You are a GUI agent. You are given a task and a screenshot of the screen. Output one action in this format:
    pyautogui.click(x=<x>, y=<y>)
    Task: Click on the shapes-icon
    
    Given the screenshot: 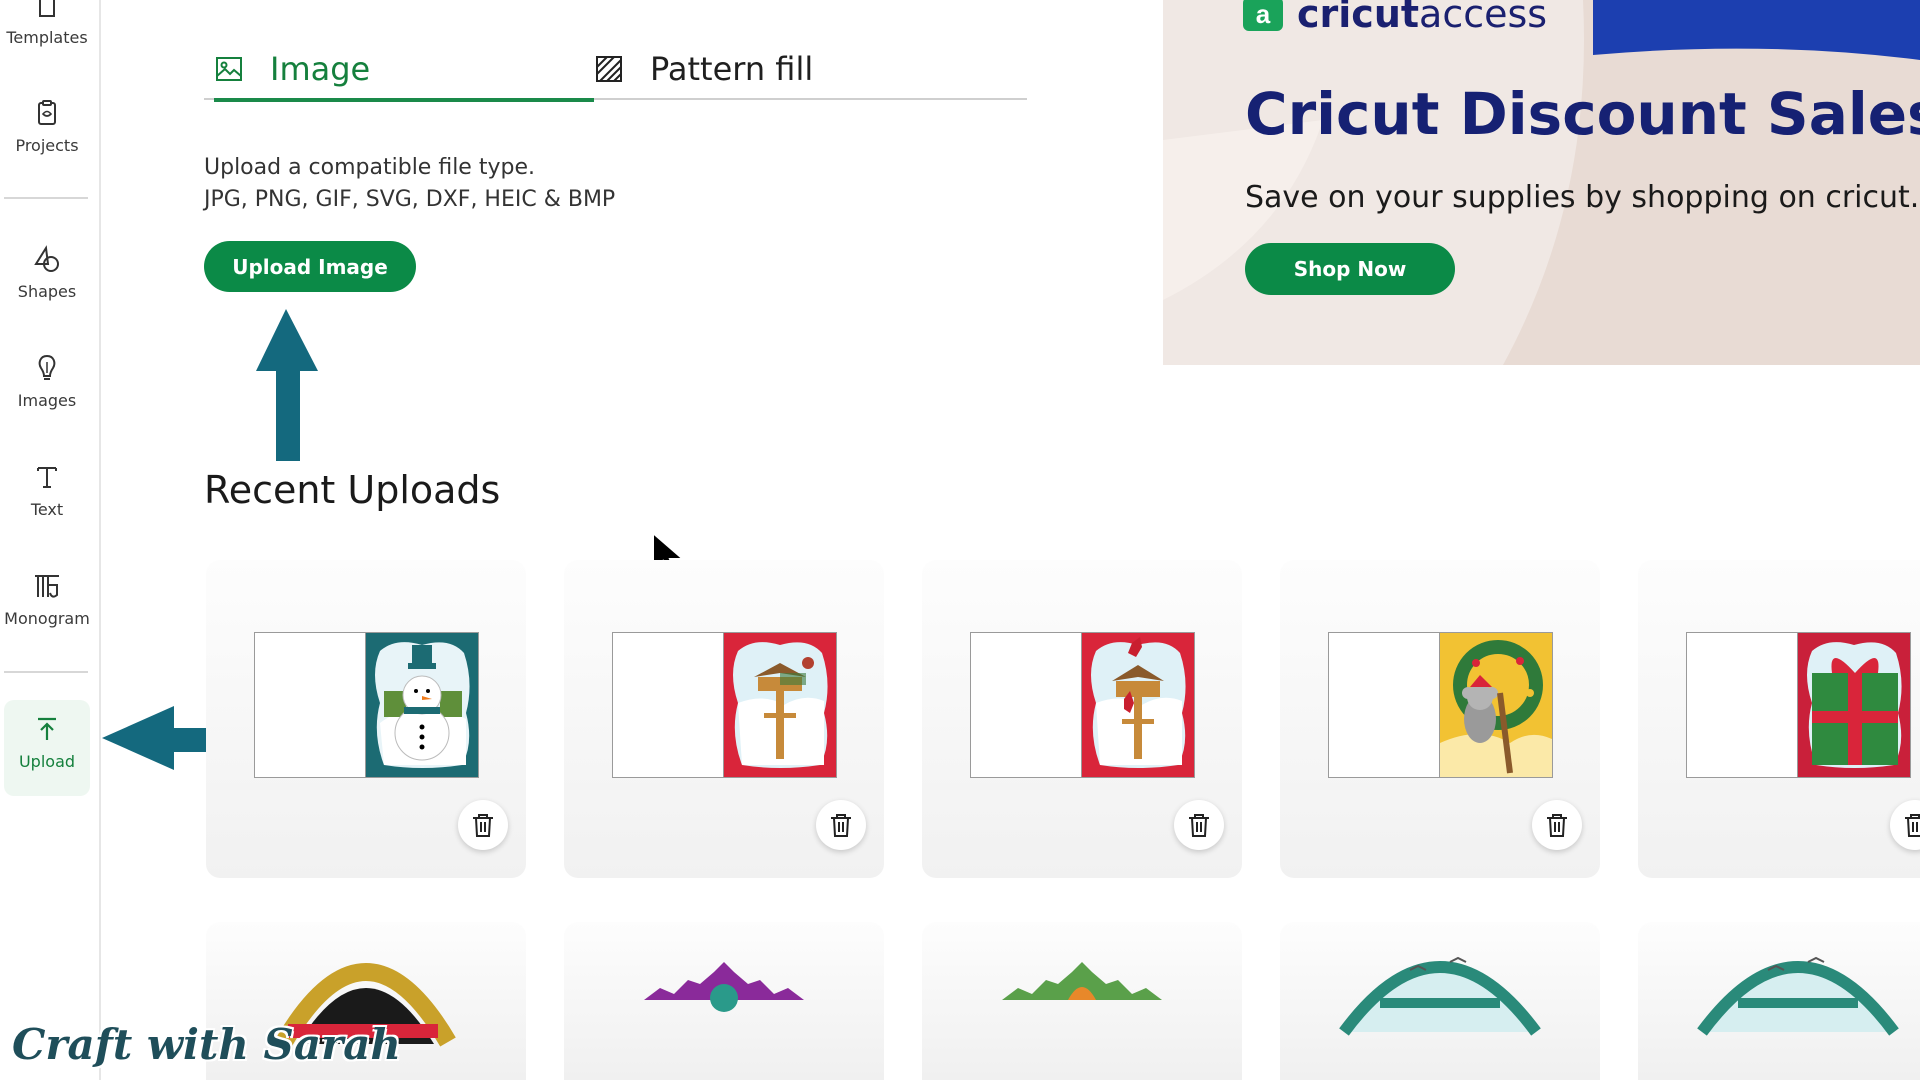 What is the action you would take?
    pyautogui.click(x=46, y=258)
    